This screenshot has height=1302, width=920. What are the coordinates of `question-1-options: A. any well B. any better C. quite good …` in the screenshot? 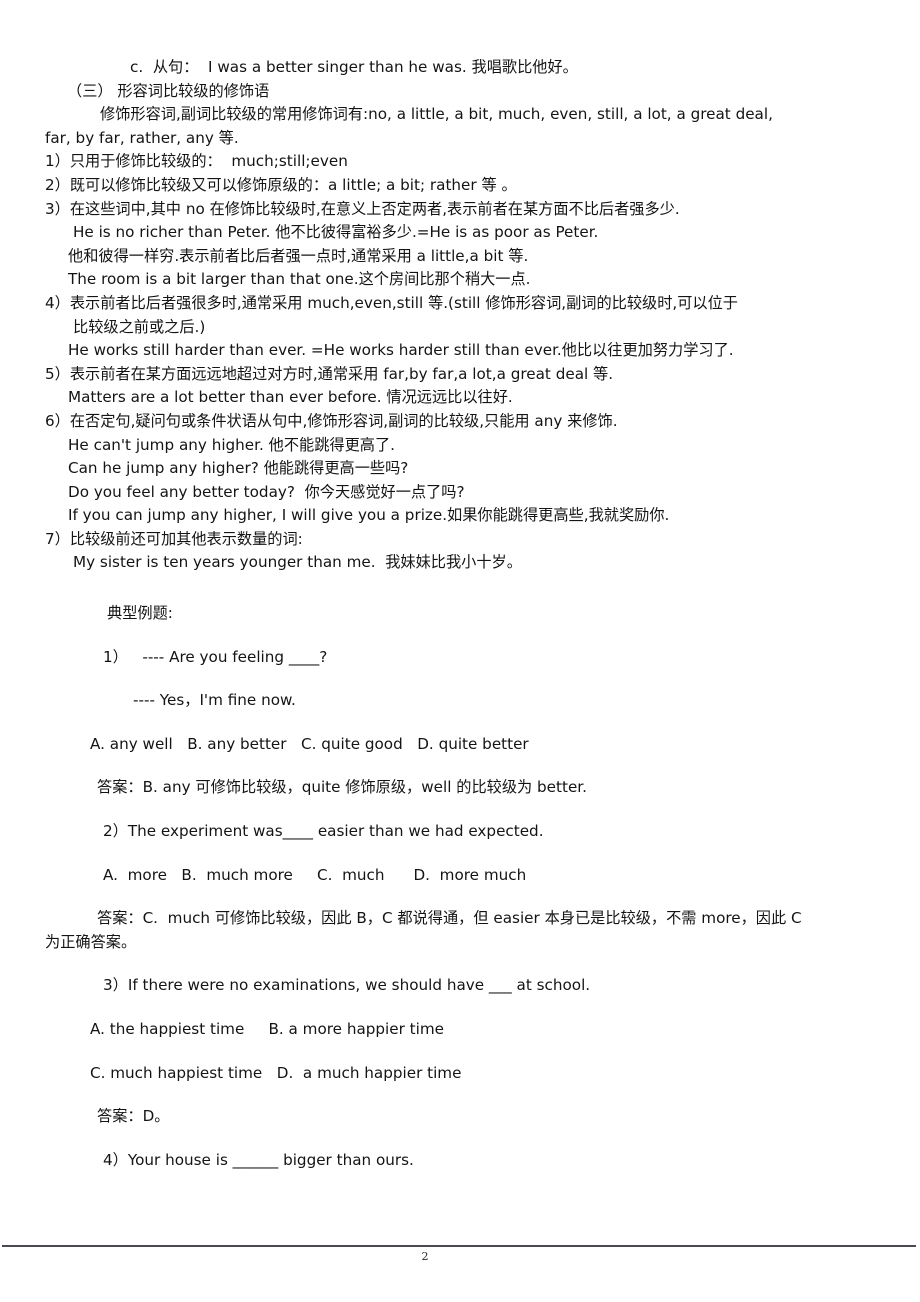 It's located at (309, 743).